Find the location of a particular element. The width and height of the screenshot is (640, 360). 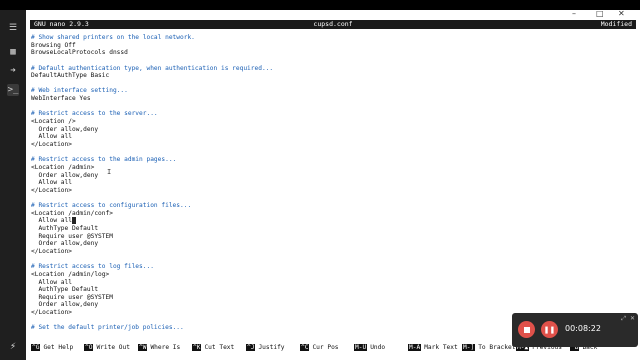

shortcut-label: Mark Text is located at coordinates (441, 347).